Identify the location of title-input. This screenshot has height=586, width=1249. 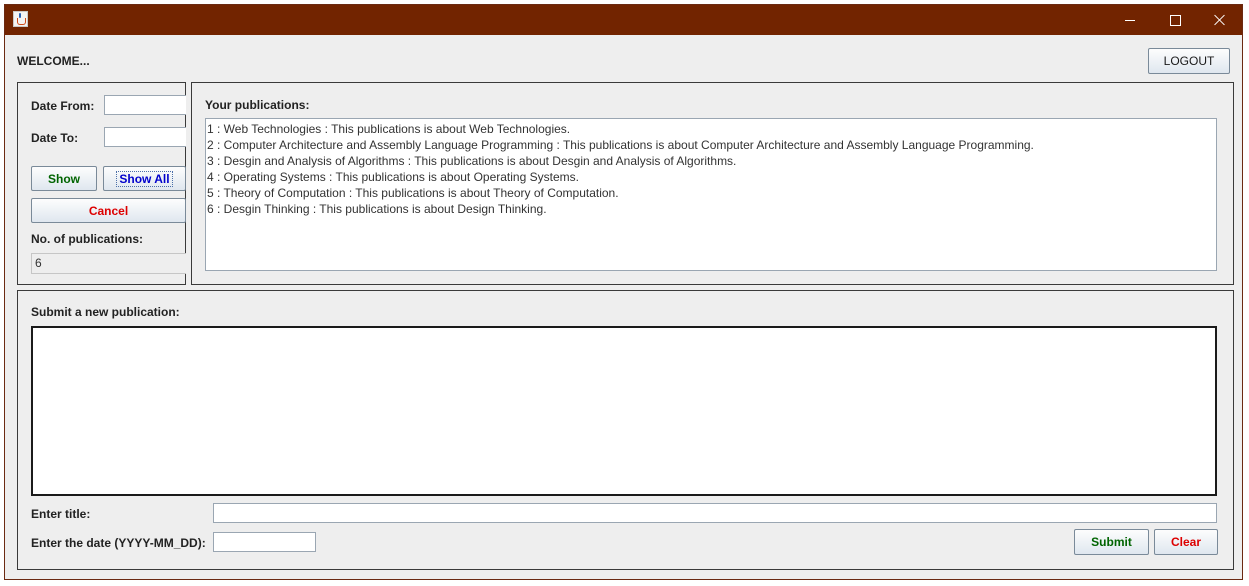
(715, 513).